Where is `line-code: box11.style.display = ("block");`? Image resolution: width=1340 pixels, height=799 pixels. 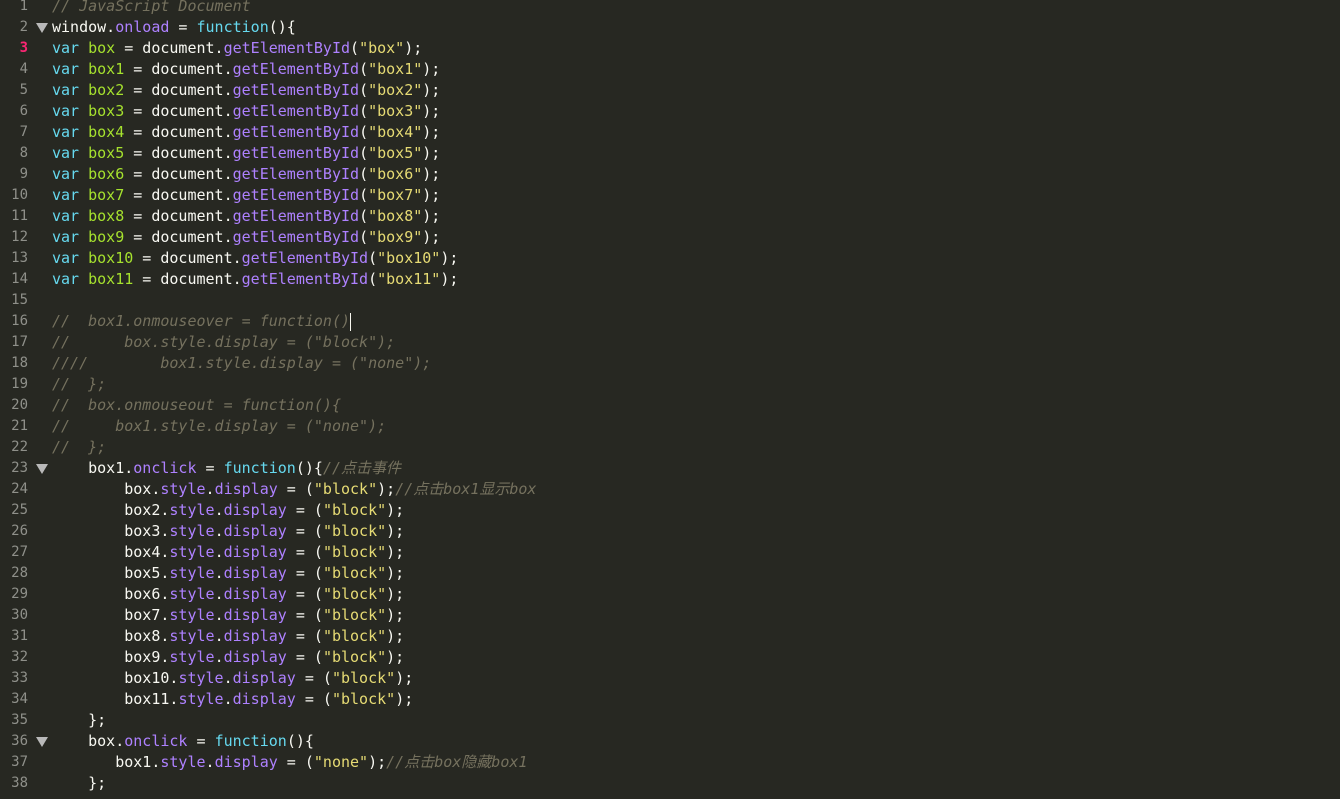
line-code: box11.style.display = ("block"); is located at coordinates (232, 699).